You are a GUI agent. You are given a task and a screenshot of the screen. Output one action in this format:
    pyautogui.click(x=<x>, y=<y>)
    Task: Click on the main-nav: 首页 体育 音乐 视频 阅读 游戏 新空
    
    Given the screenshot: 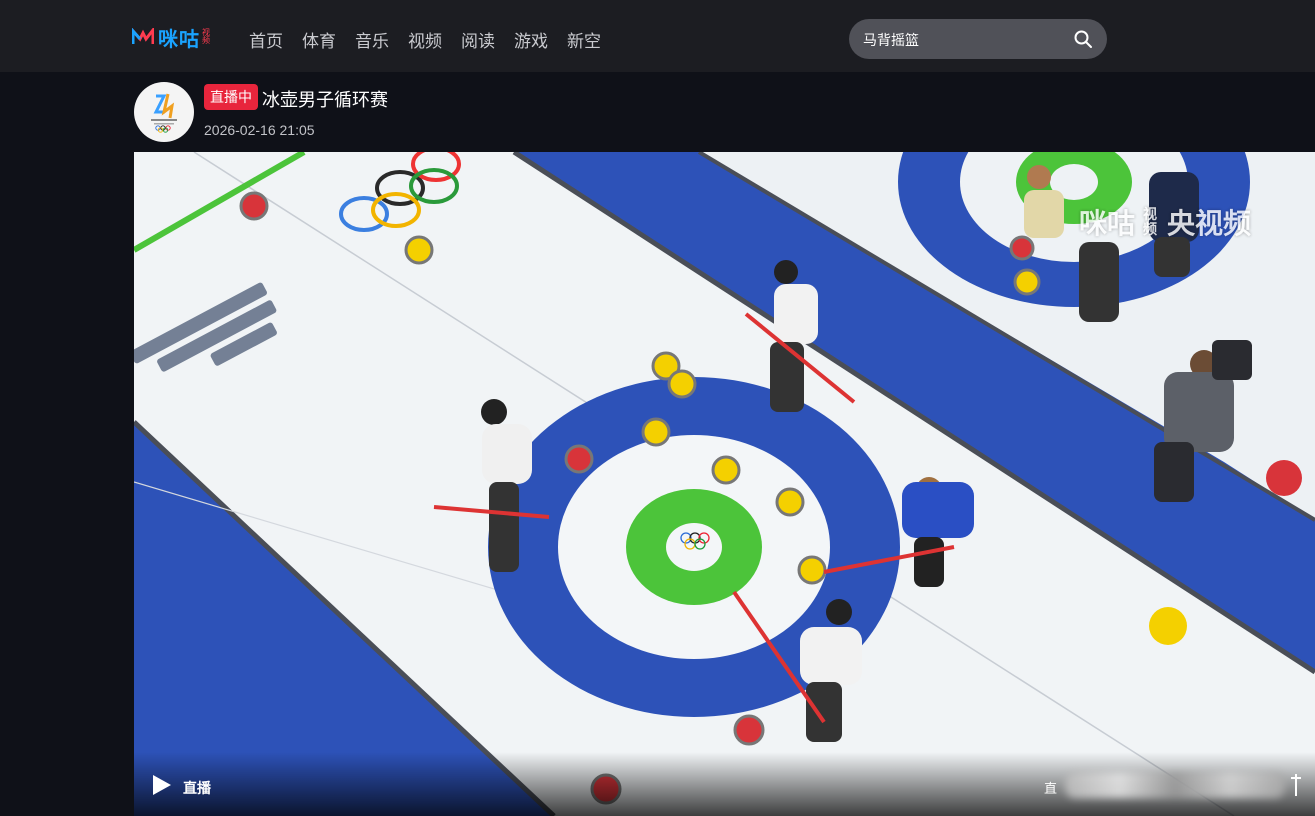 What is the action you would take?
    pyautogui.click(x=425, y=39)
    